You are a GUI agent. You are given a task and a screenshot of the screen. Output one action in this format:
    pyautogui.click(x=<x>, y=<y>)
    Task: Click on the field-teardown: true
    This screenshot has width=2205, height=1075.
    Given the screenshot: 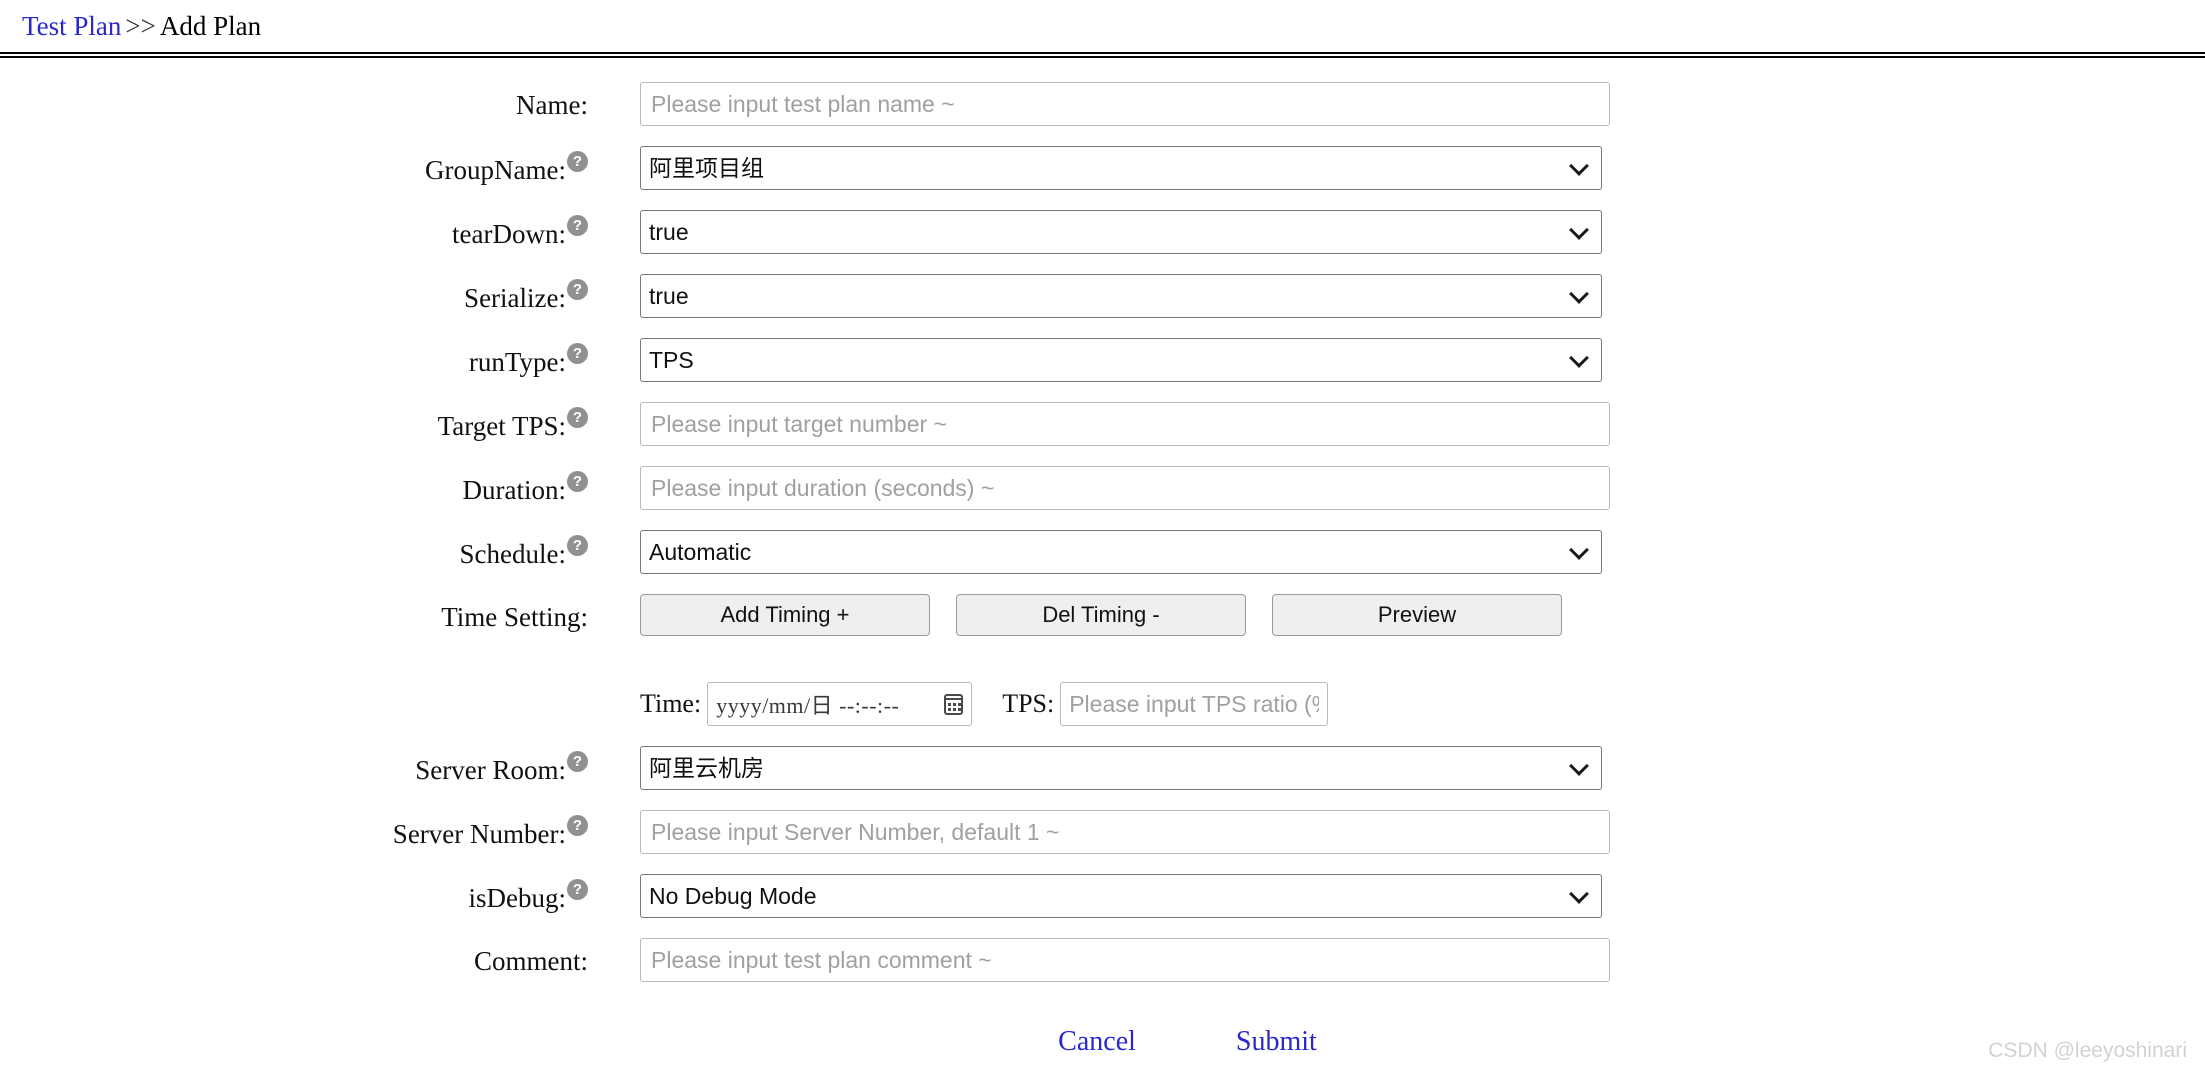 What is the action you would take?
    pyautogui.click(x=1396, y=232)
    